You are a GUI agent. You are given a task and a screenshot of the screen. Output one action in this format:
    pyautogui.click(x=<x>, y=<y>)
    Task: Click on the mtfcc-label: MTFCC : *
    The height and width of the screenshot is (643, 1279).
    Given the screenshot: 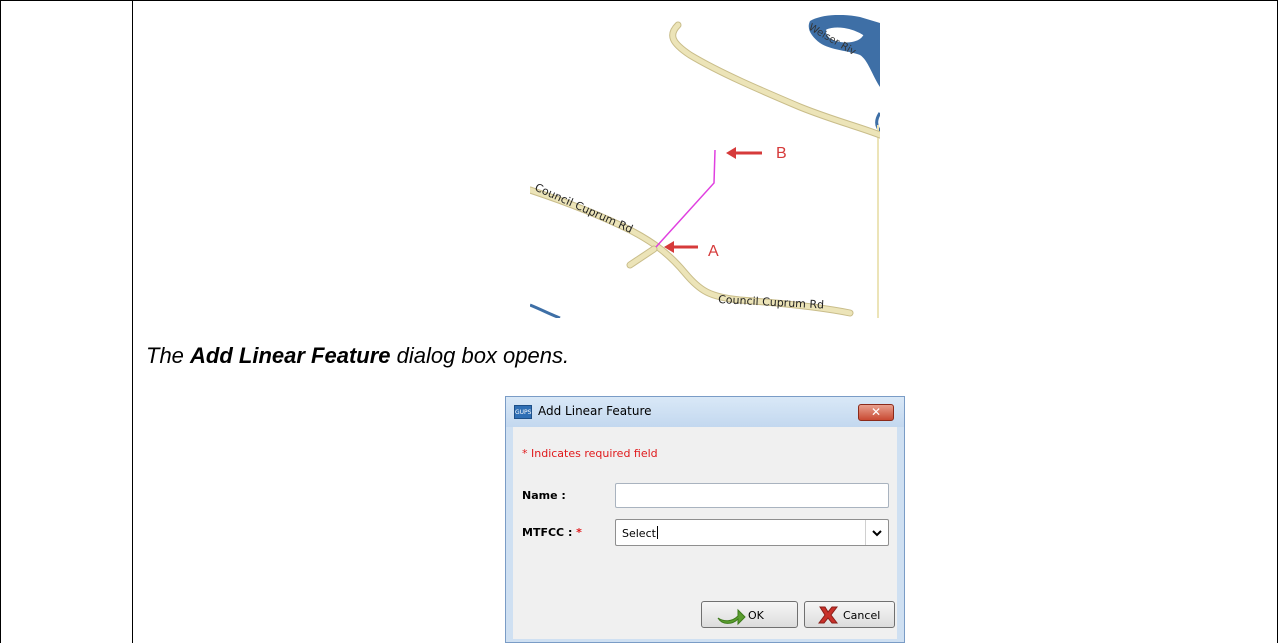 What is the action you would take?
    pyautogui.click(x=552, y=532)
    